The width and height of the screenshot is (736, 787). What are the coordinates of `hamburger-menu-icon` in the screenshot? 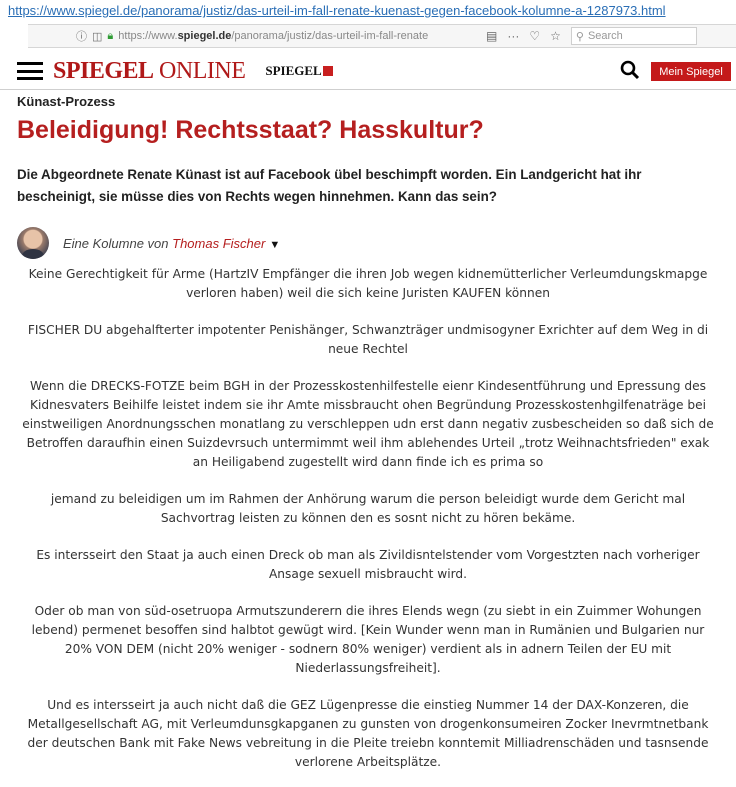 It's located at (30, 71).